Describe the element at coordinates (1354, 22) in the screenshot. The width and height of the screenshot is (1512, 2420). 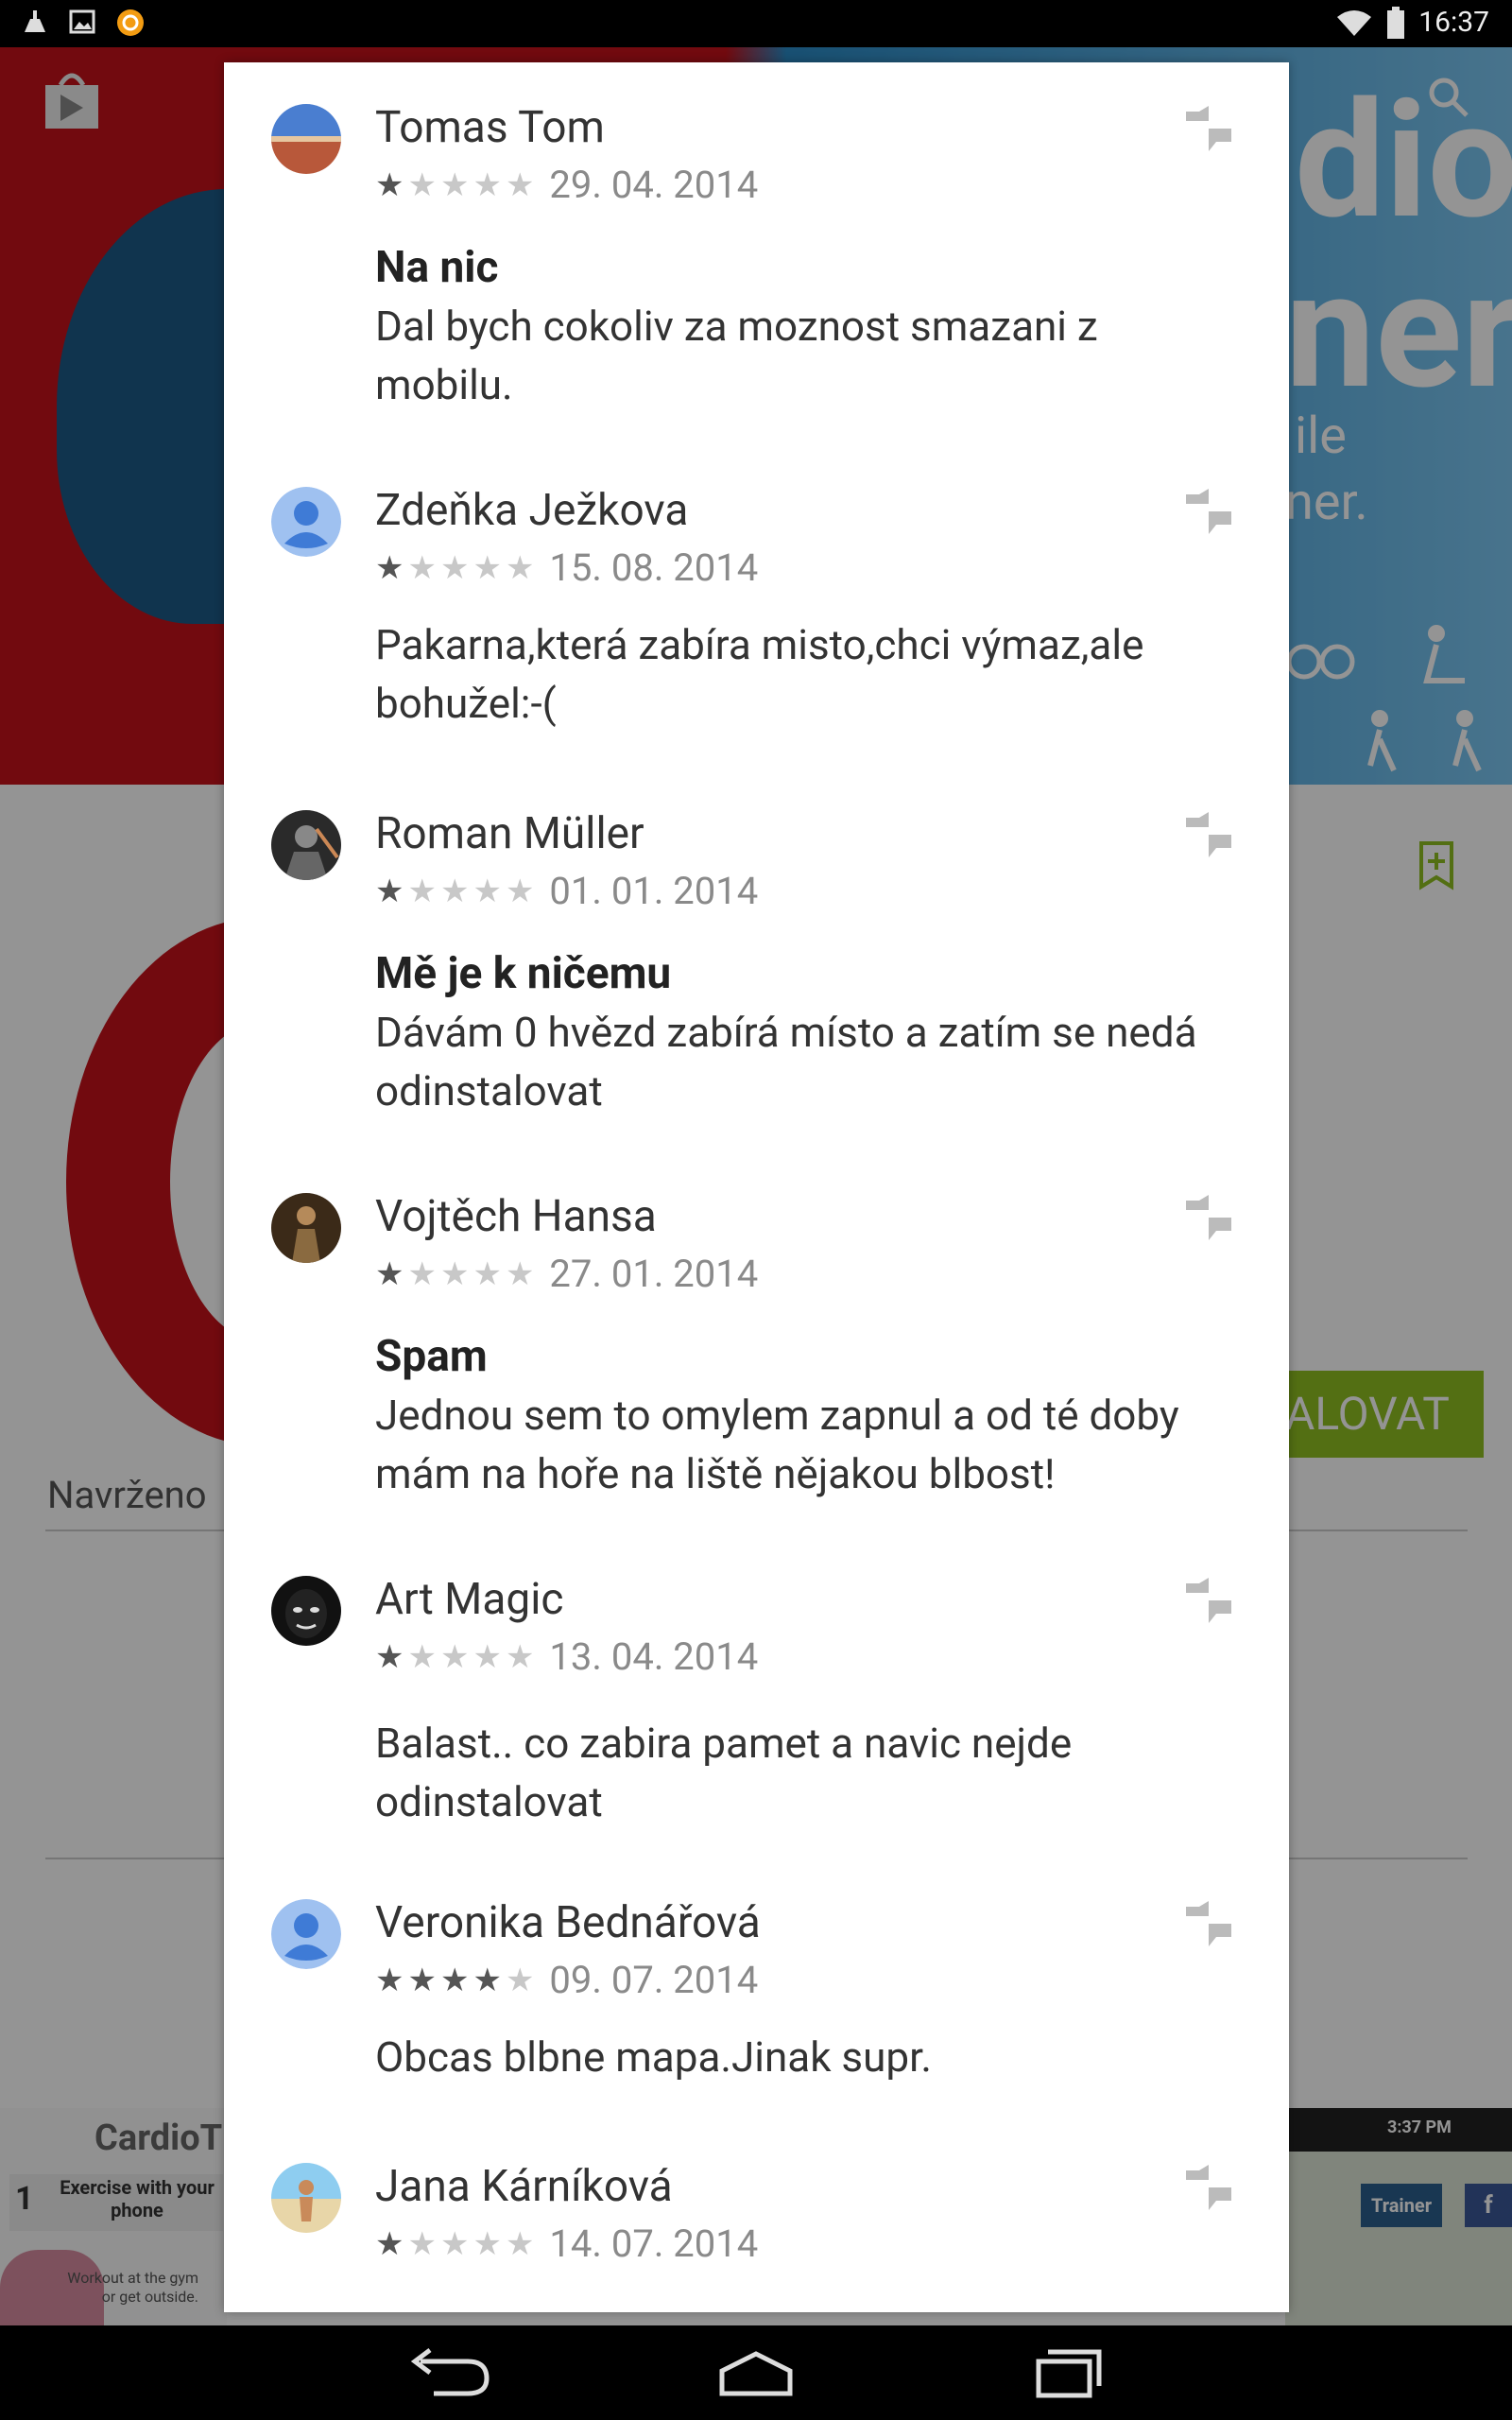
I see `wifi-icon` at that location.